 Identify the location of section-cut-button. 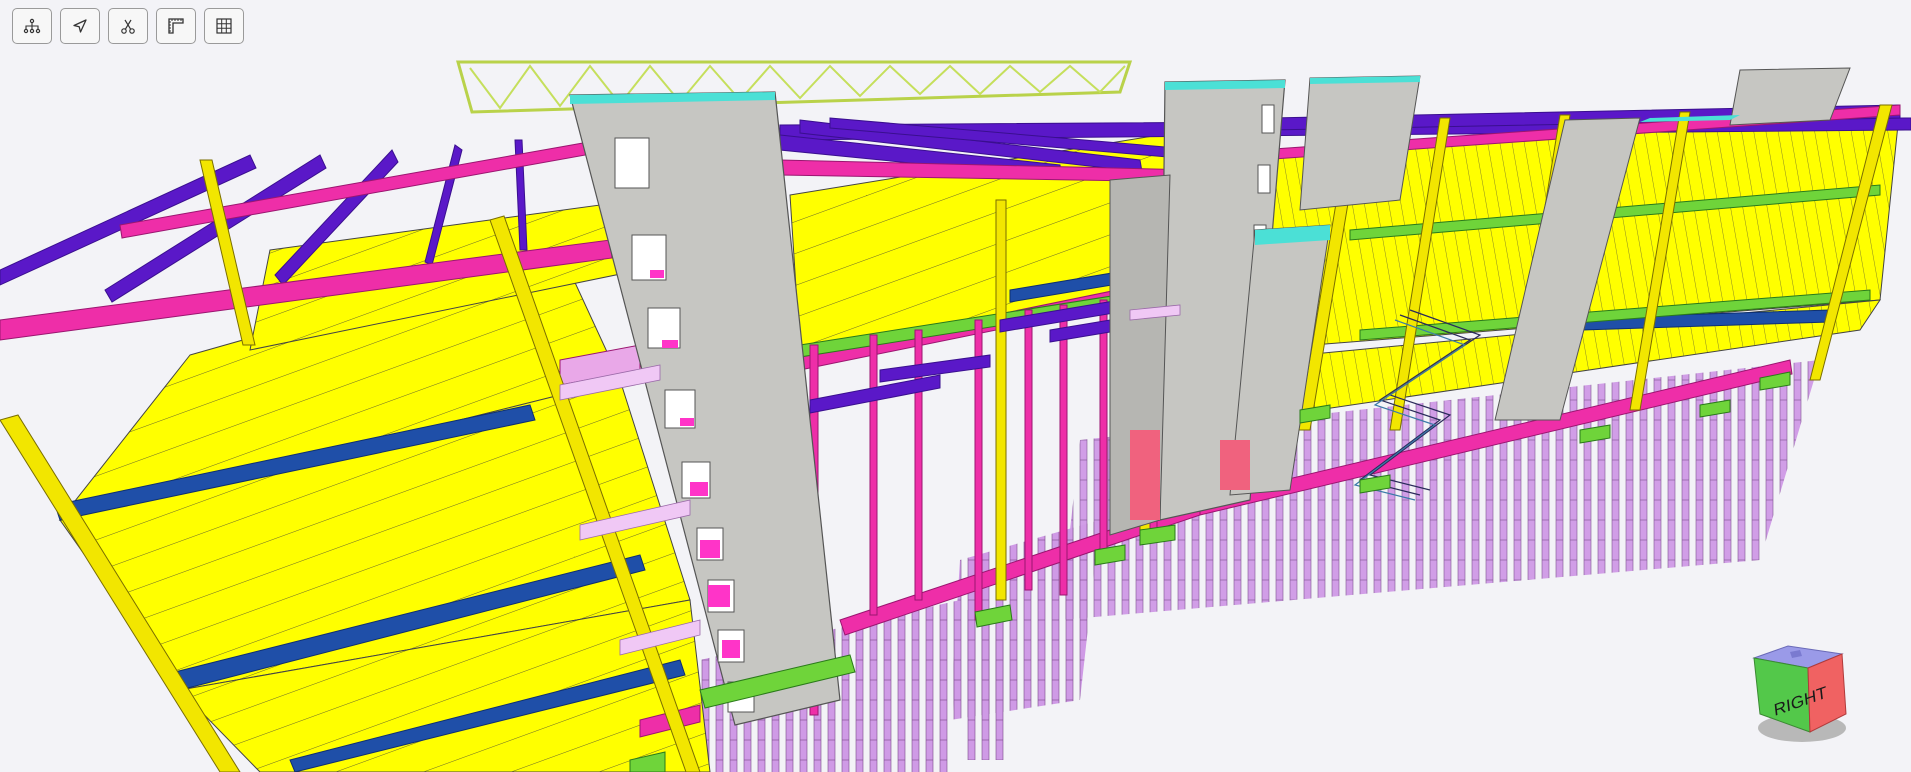
(128, 26).